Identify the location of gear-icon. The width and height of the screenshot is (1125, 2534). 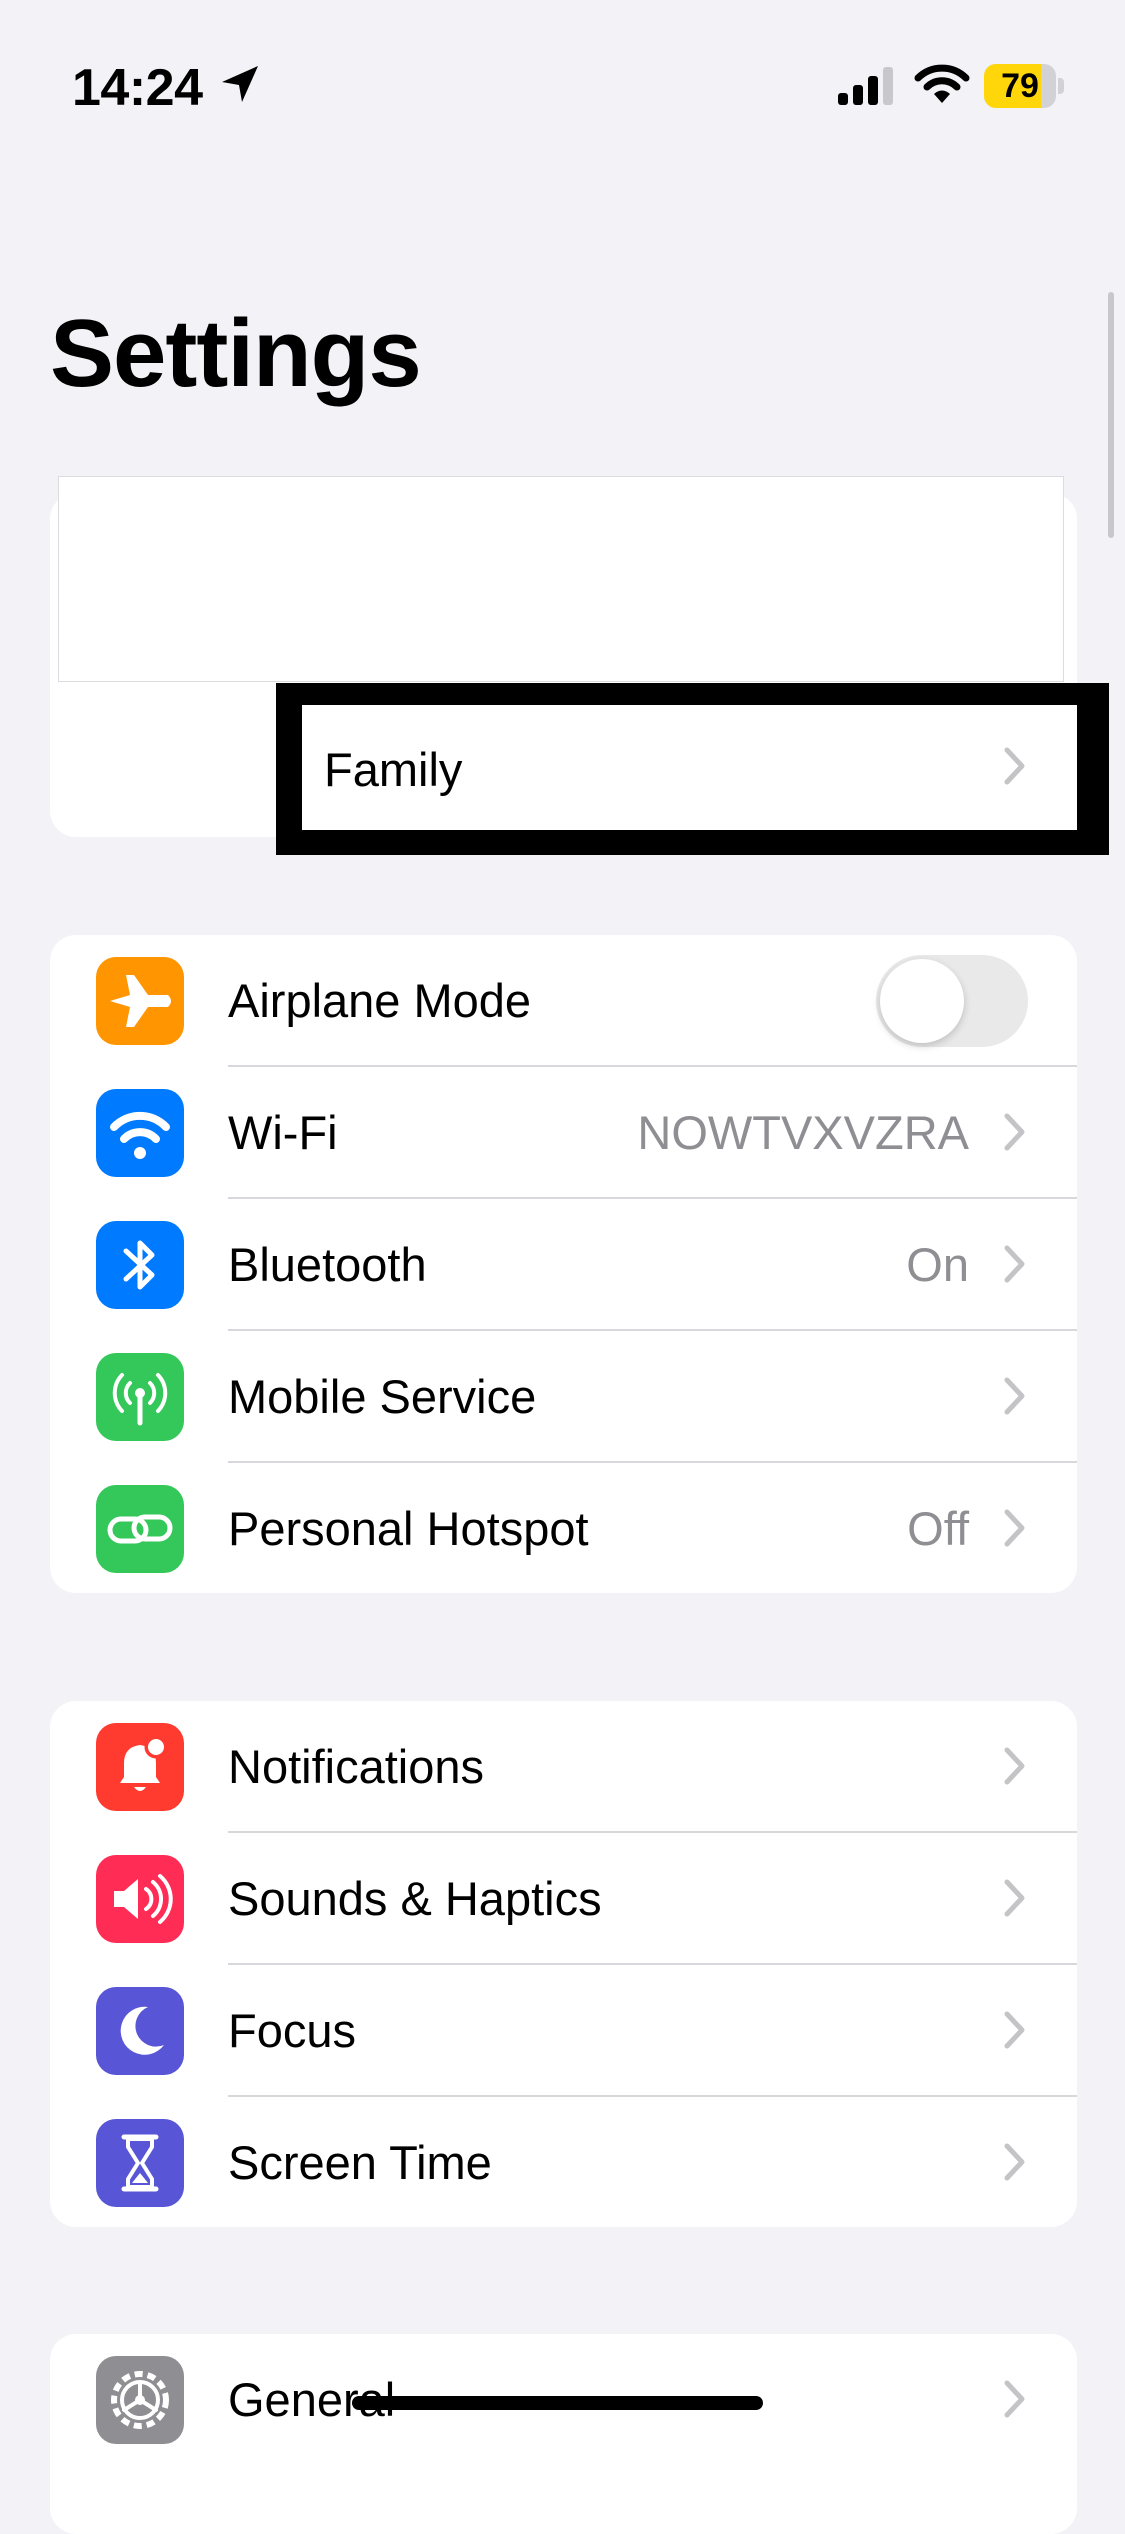
(140, 2400).